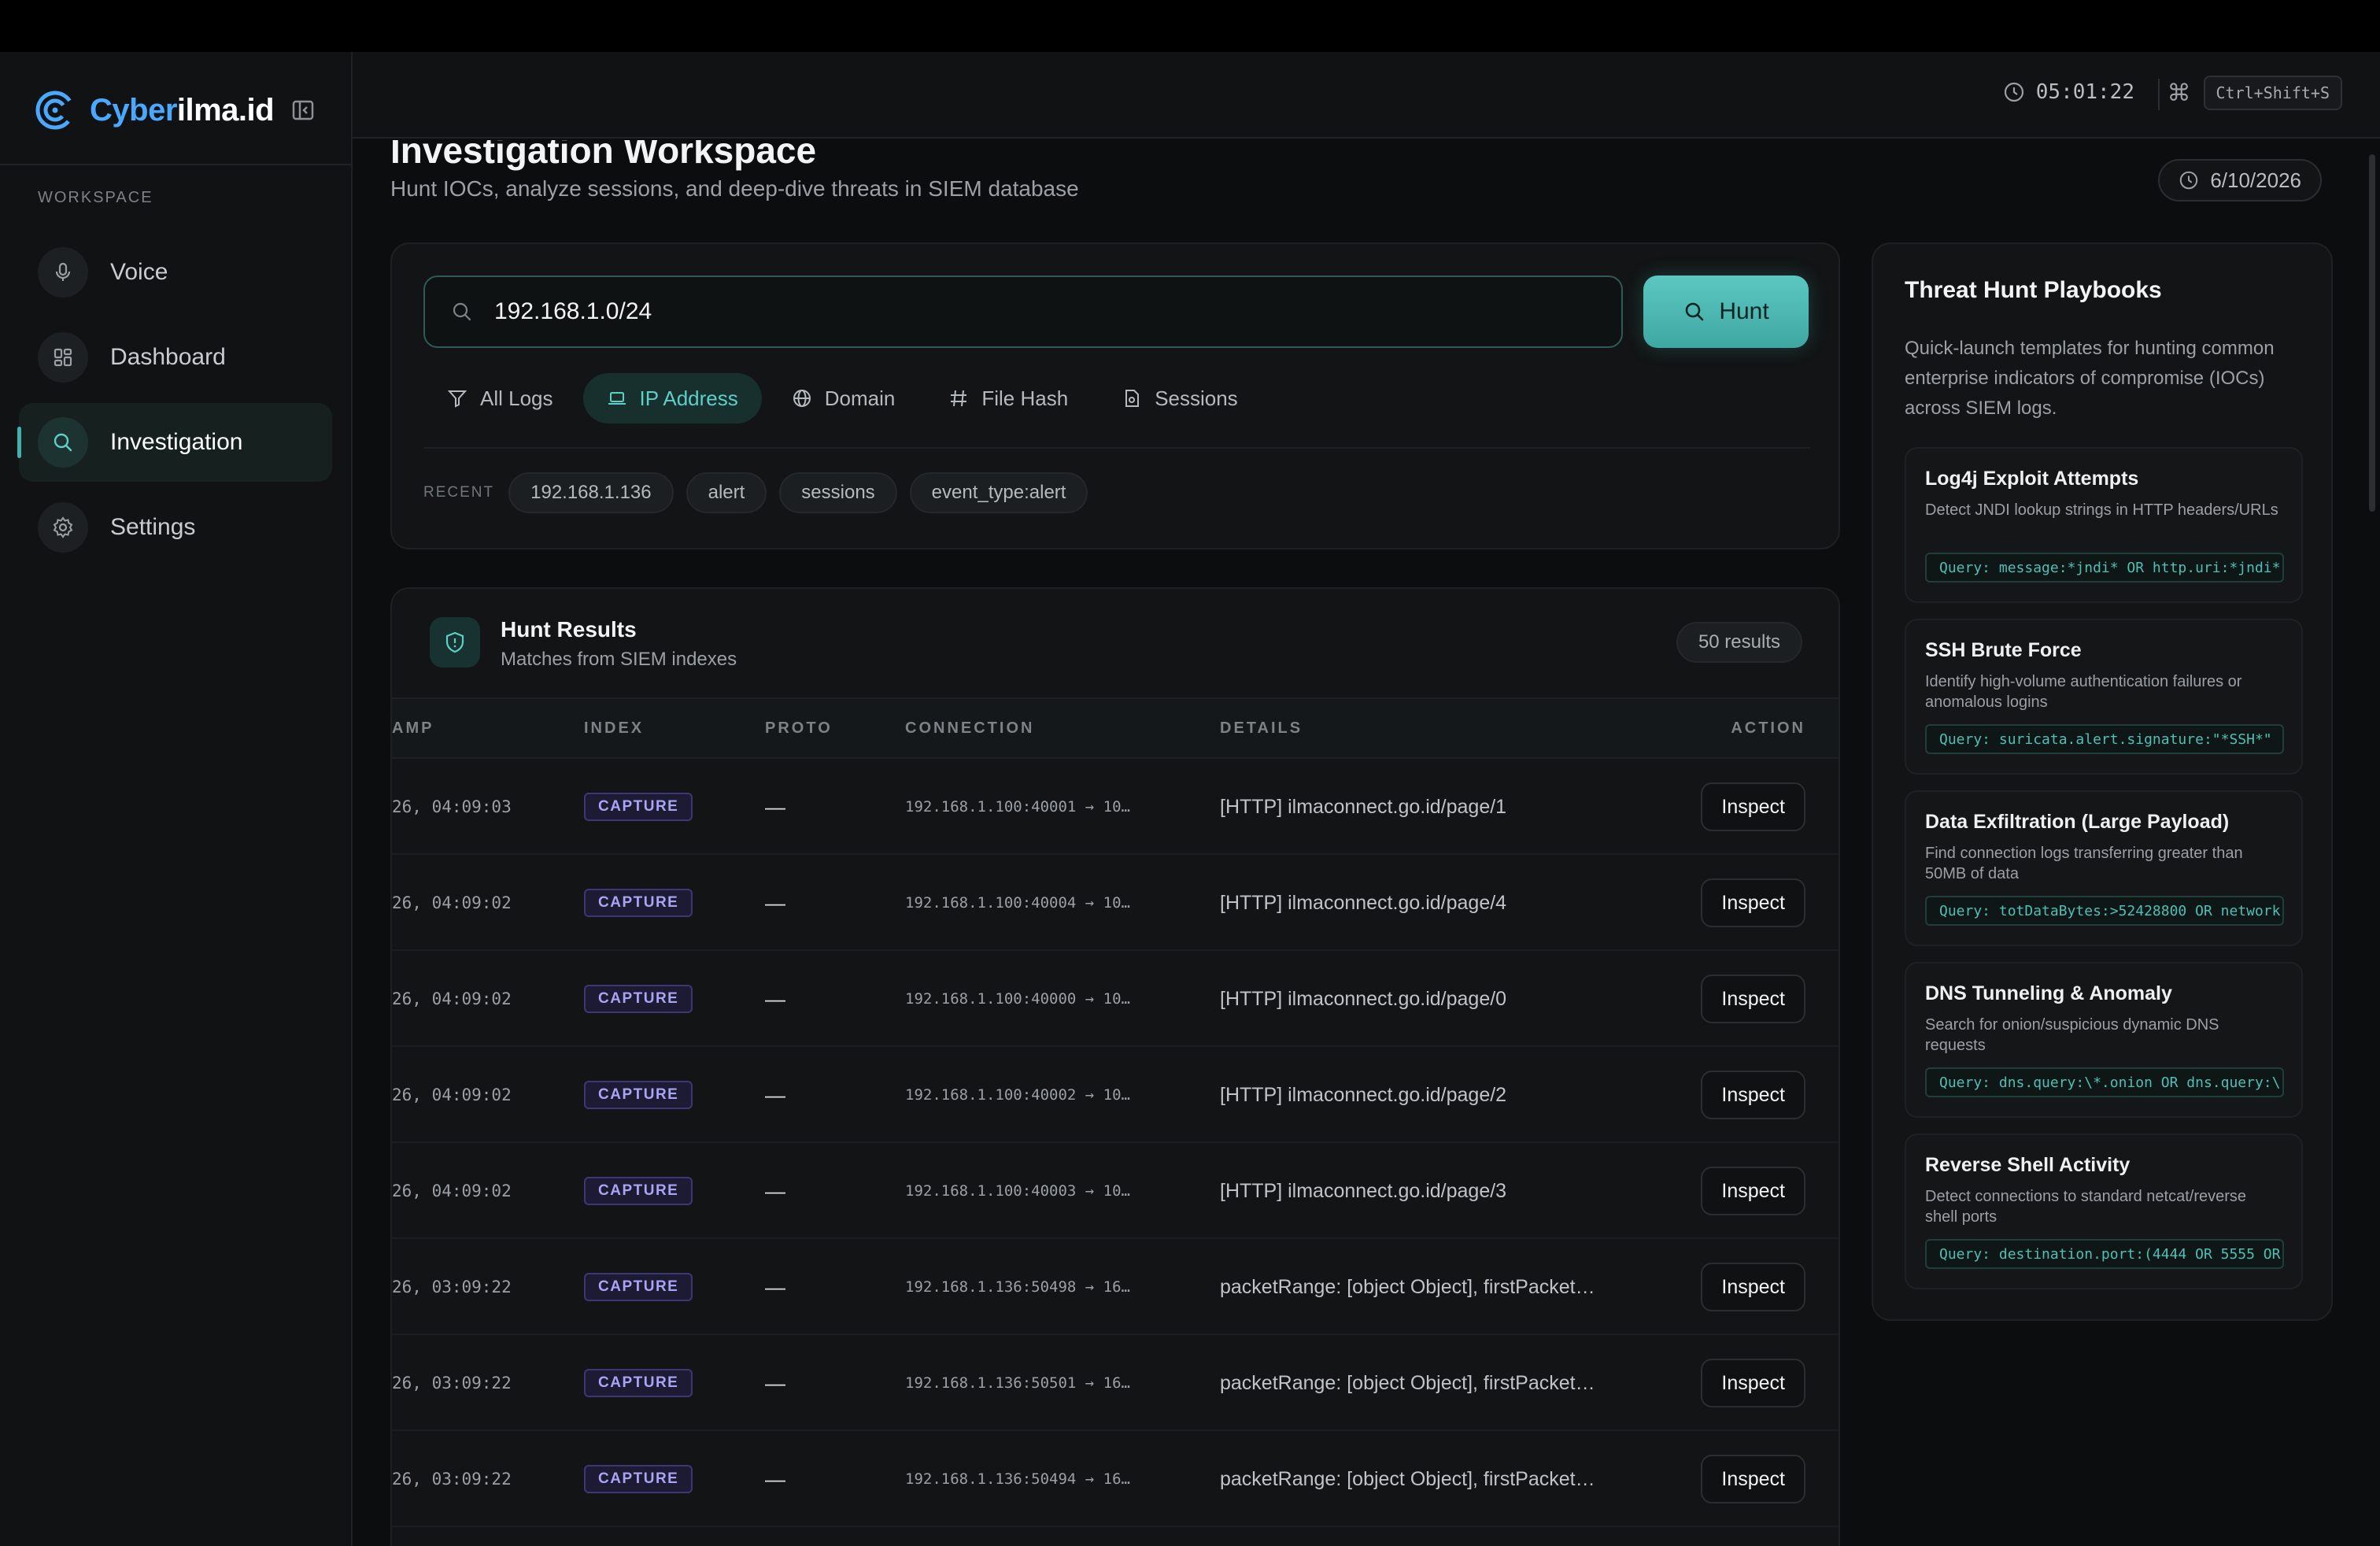 The height and width of the screenshot is (1546, 2380). What do you see at coordinates (452, 1095) in the screenshot?
I see `row-timestamp: 26, 04:09:02` at bounding box center [452, 1095].